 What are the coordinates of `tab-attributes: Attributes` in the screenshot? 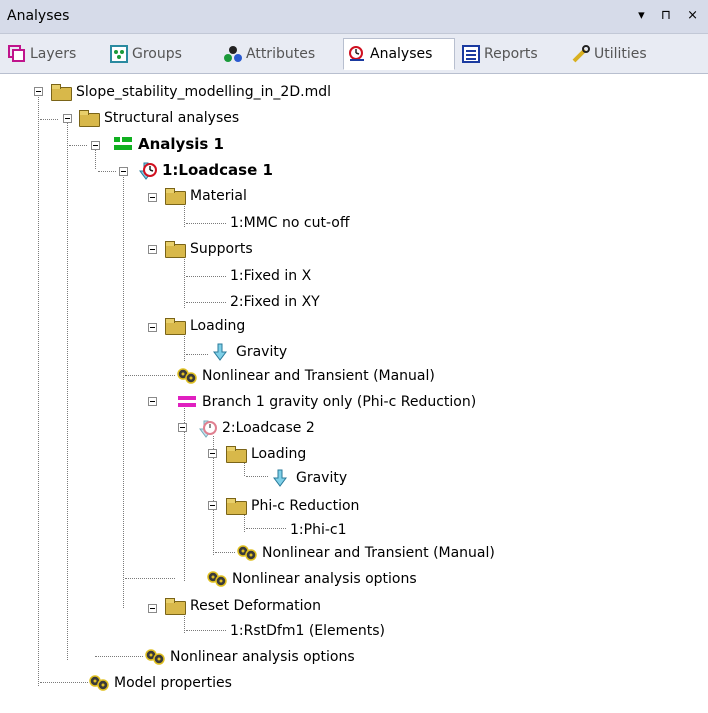 It's located at (269, 54).